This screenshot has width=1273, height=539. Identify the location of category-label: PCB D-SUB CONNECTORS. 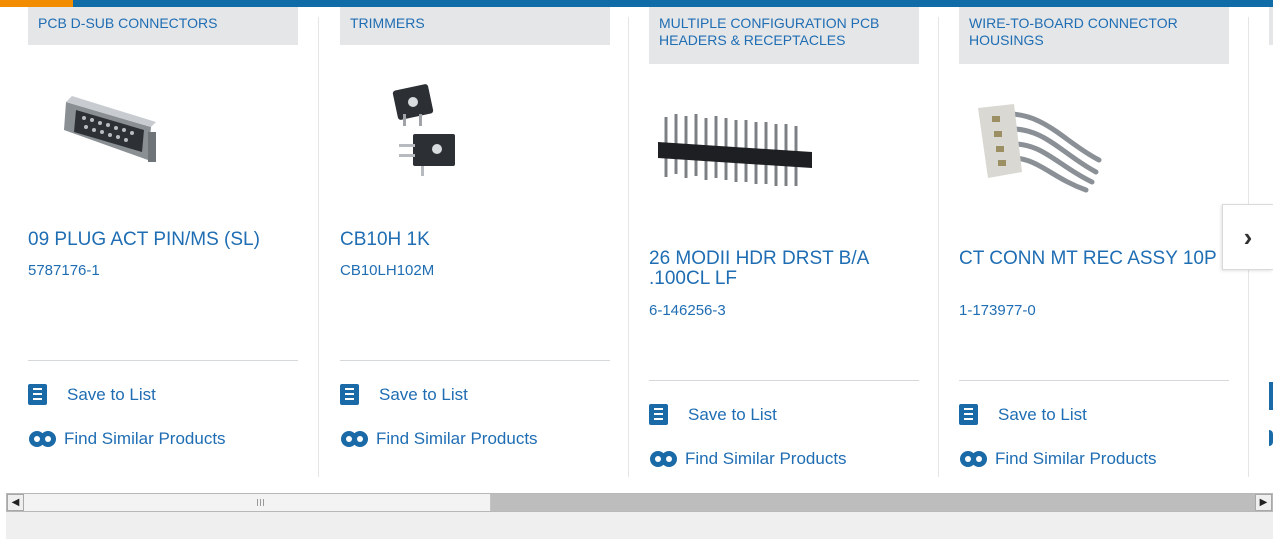
(163, 26).